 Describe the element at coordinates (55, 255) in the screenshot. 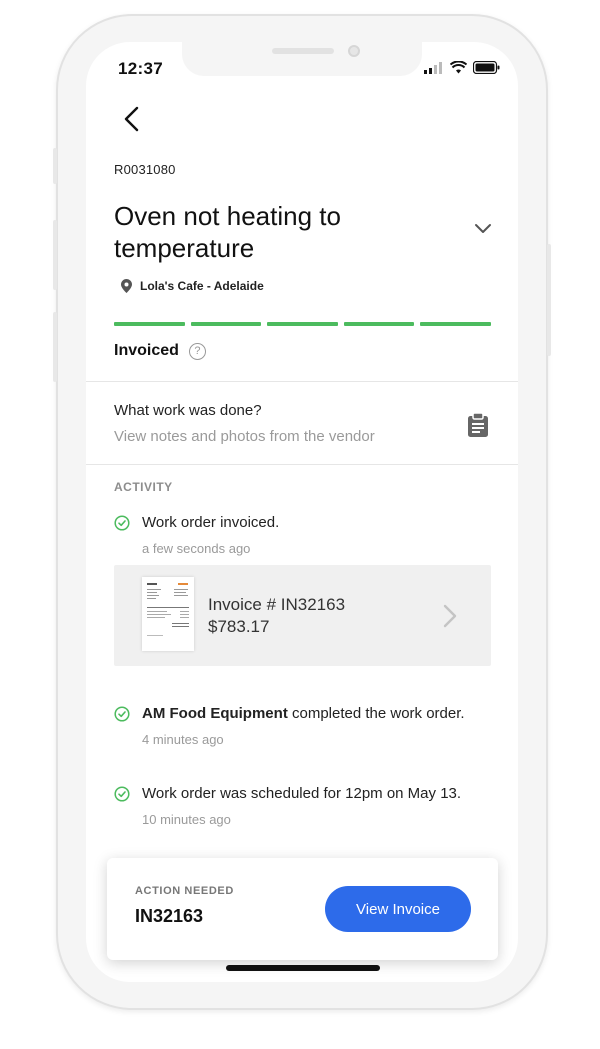

I see `volume-up-button` at that location.